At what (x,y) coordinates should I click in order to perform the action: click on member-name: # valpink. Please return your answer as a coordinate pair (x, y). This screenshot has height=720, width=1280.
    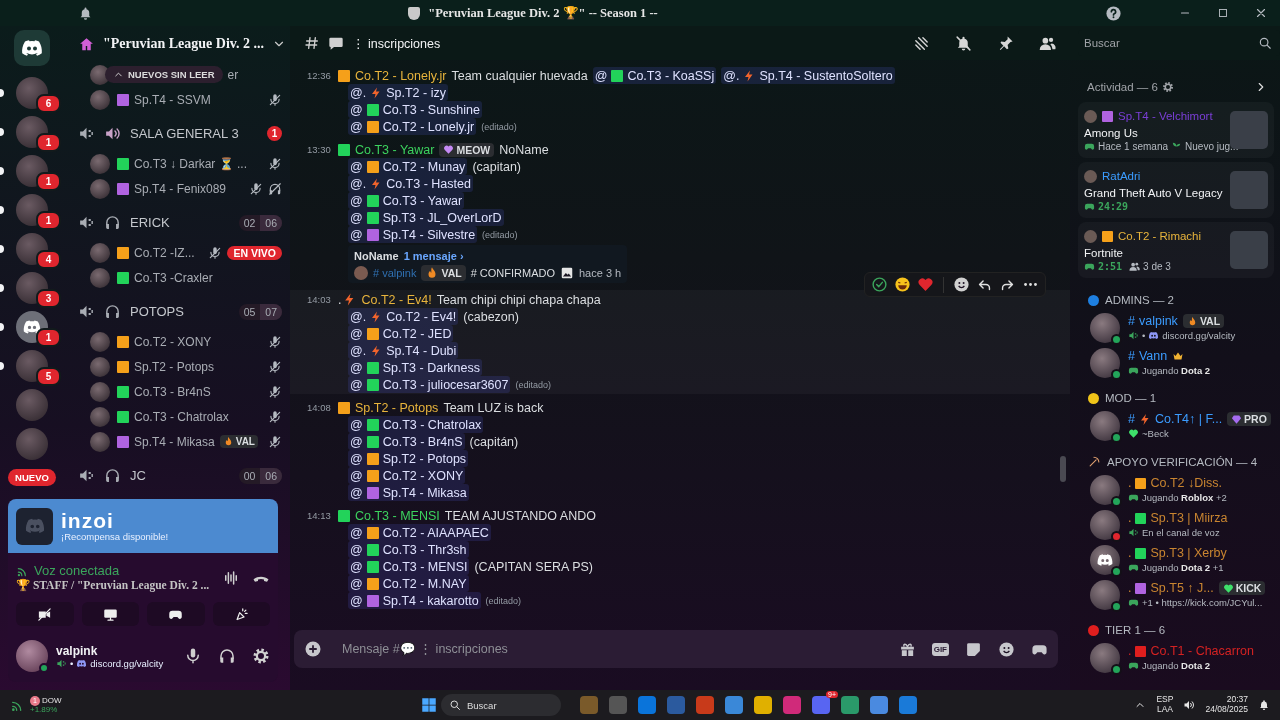
    Looking at the image, I should click on (1153, 321).